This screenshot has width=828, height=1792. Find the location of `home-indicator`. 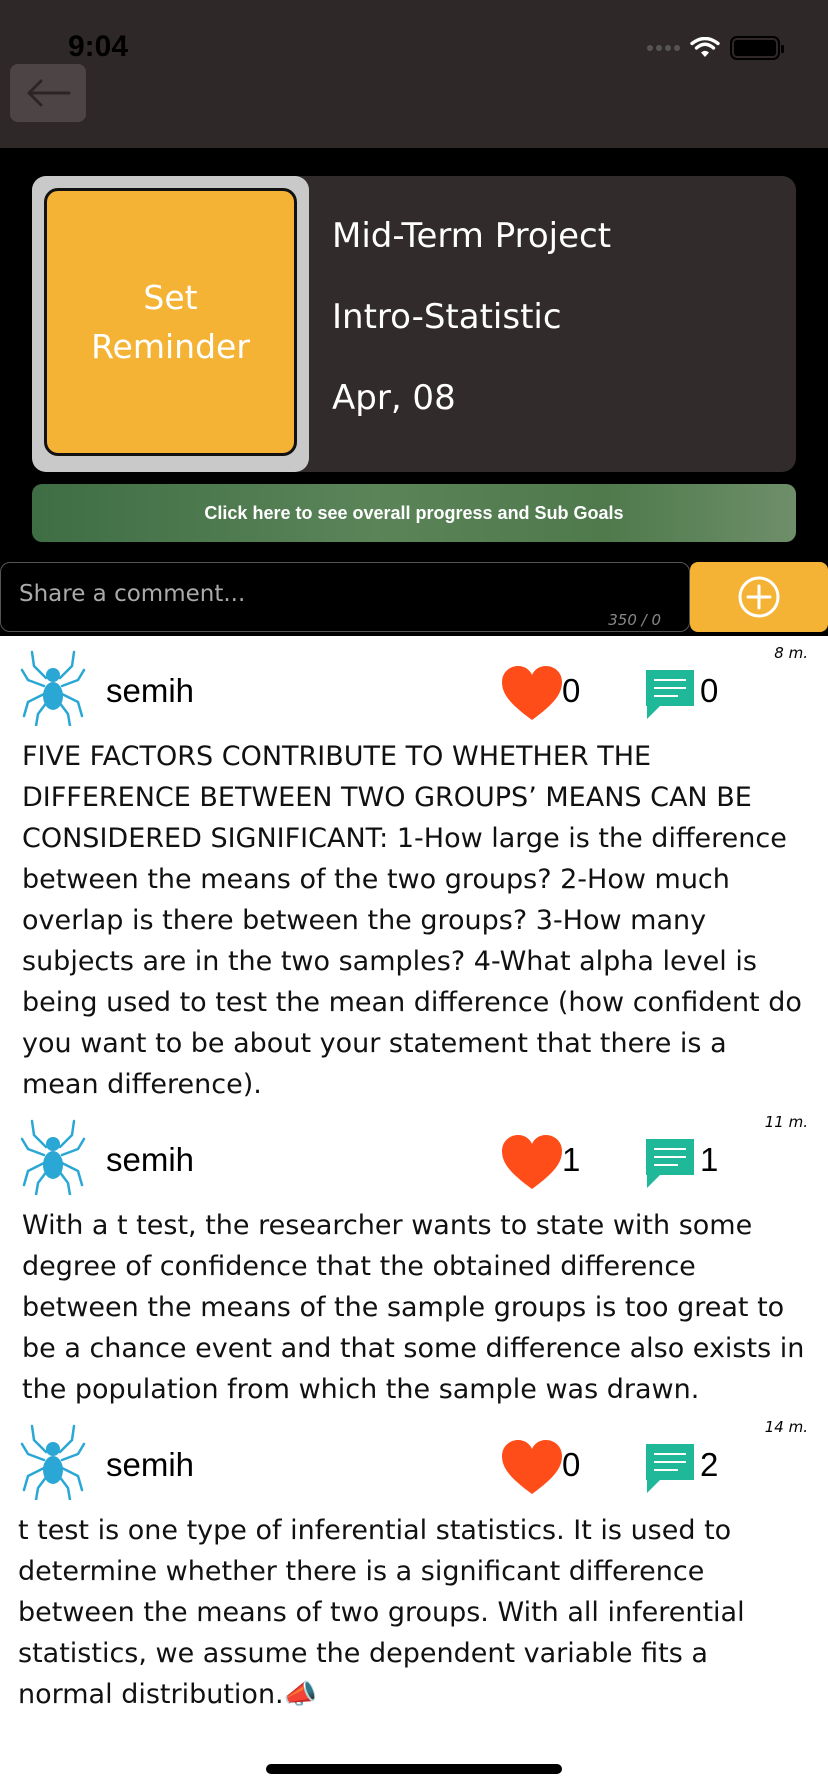

home-indicator is located at coordinates (414, 1769).